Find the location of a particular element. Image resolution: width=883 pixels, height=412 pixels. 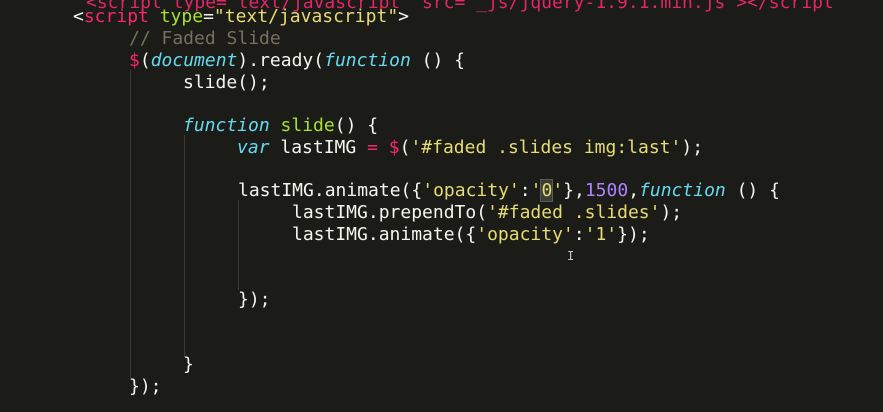

code-line: <script type="text/javascript"> is located at coordinates (241, 17).